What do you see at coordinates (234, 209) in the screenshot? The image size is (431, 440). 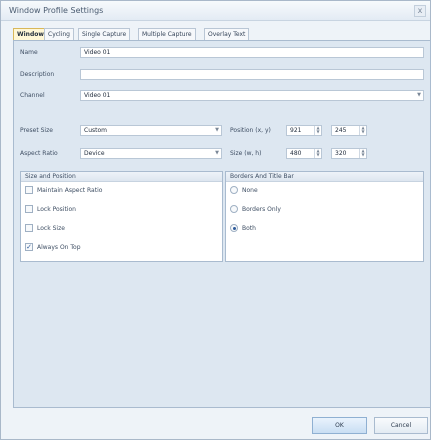 I see `borders-only-radio` at bounding box center [234, 209].